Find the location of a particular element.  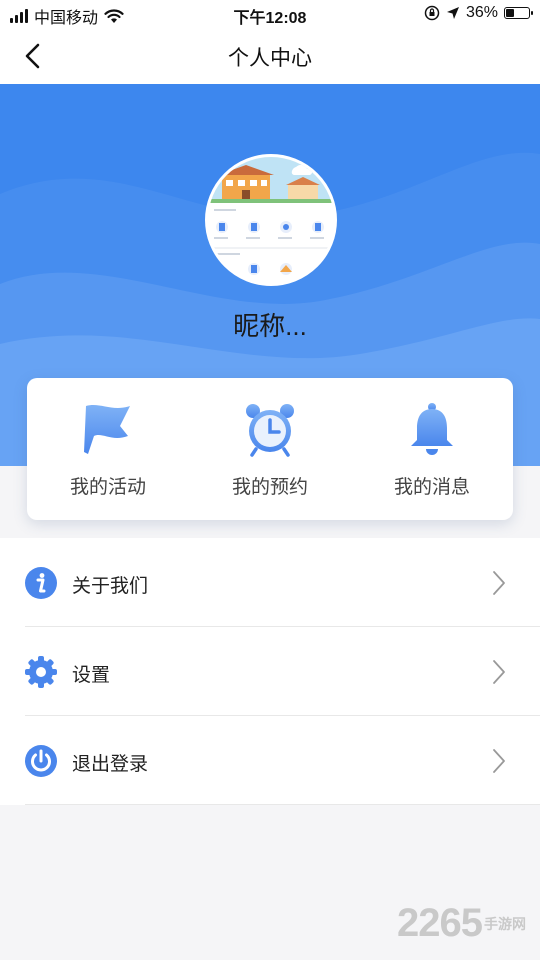

my-reservations-button: 我的预约 is located at coordinates (270, 449).